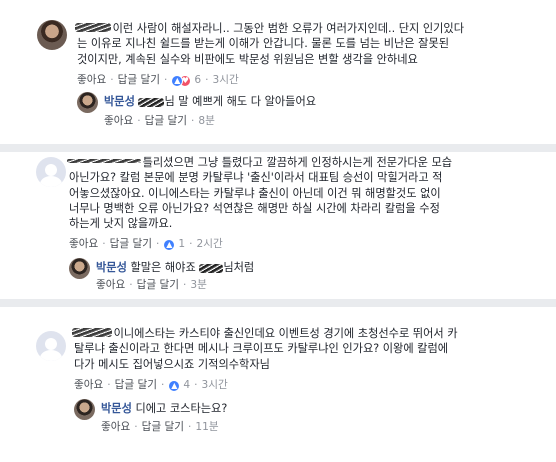 This screenshot has width=556, height=462. I want to click on reactions: ▲ ♥, so click(181, 80).